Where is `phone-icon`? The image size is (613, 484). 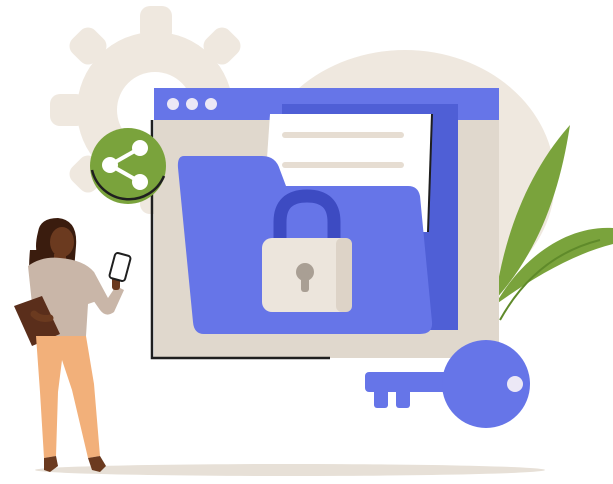 phone-icon is located at coordinates (120, 267).